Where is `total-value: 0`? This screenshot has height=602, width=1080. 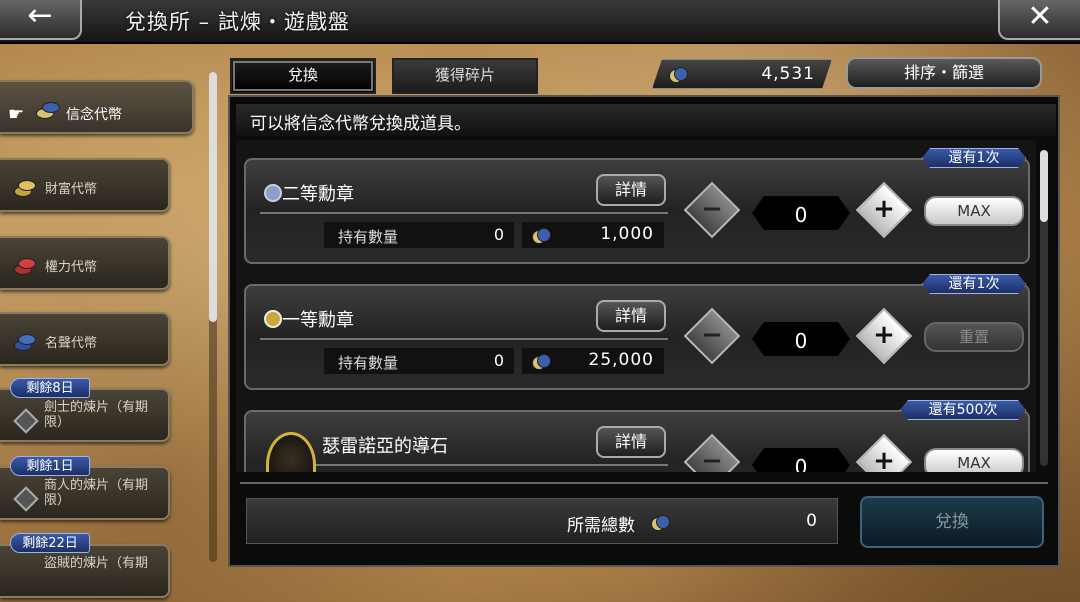
total-value: 0 is located at coordinates (811, 521).